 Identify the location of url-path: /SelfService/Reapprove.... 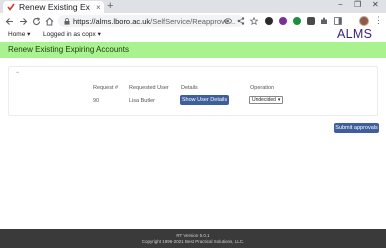
(193, 21).